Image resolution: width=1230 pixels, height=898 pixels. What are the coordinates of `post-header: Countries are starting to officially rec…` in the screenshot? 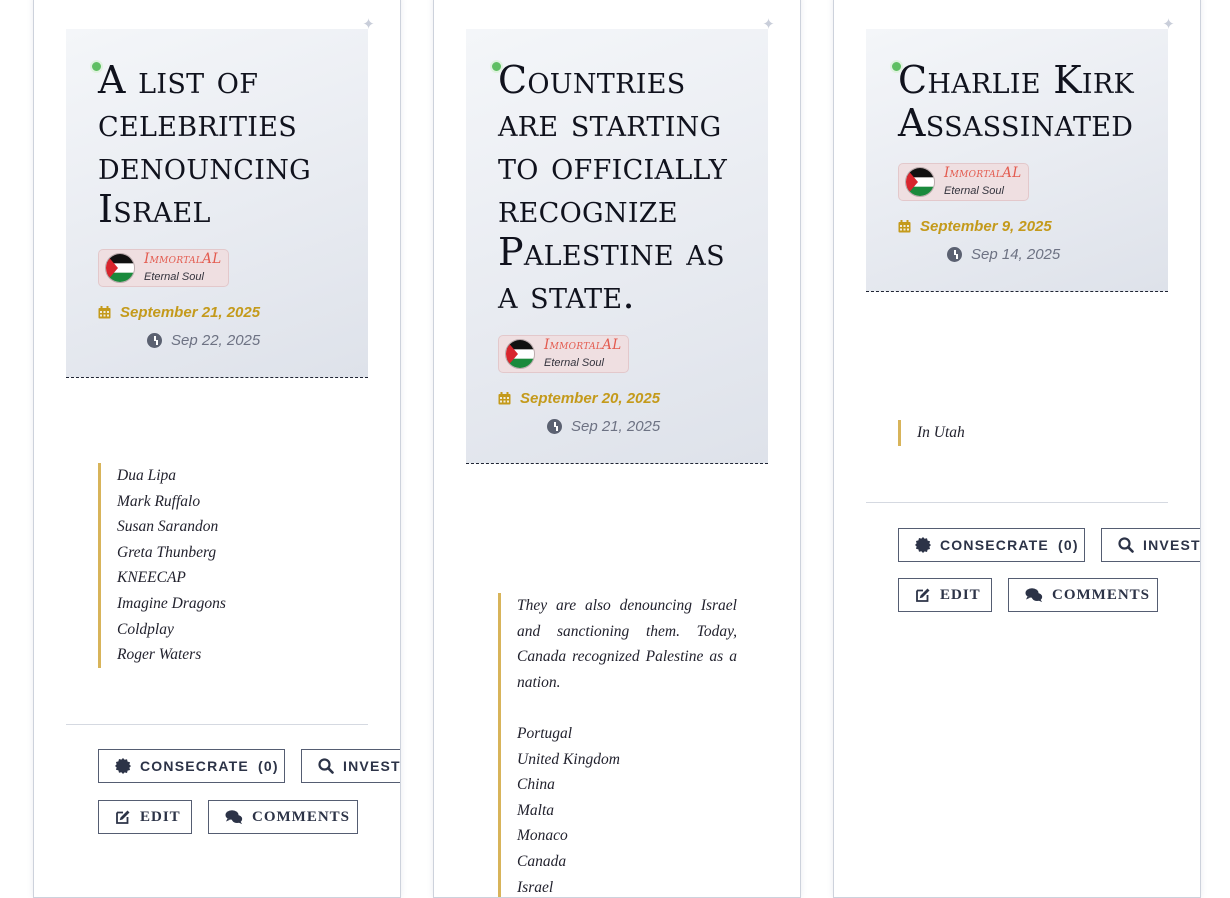 It's located at (617, 246).